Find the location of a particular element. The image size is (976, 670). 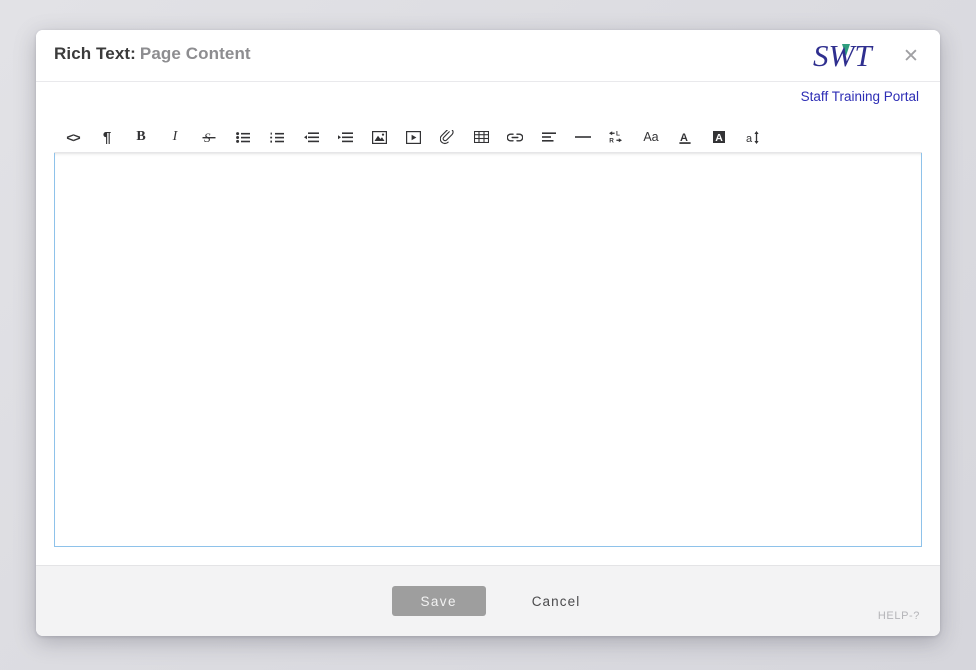

insert-link-icon is located at coordinates (515, 137).